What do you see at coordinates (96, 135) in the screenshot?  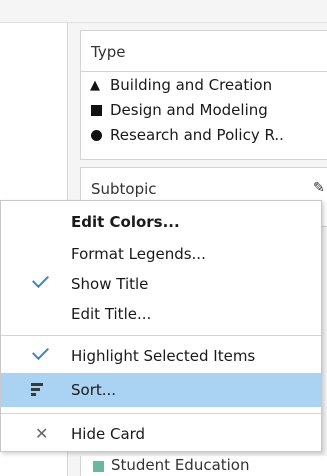 I see `circle-icon` at bounding box center [96, 135].